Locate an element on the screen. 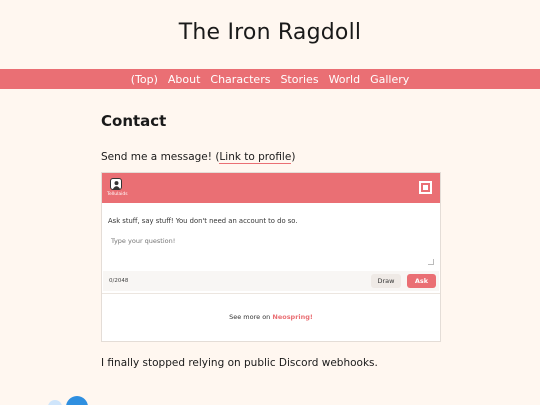  see-more-text: See more on Neospring! is located at coordinates (271, 317).